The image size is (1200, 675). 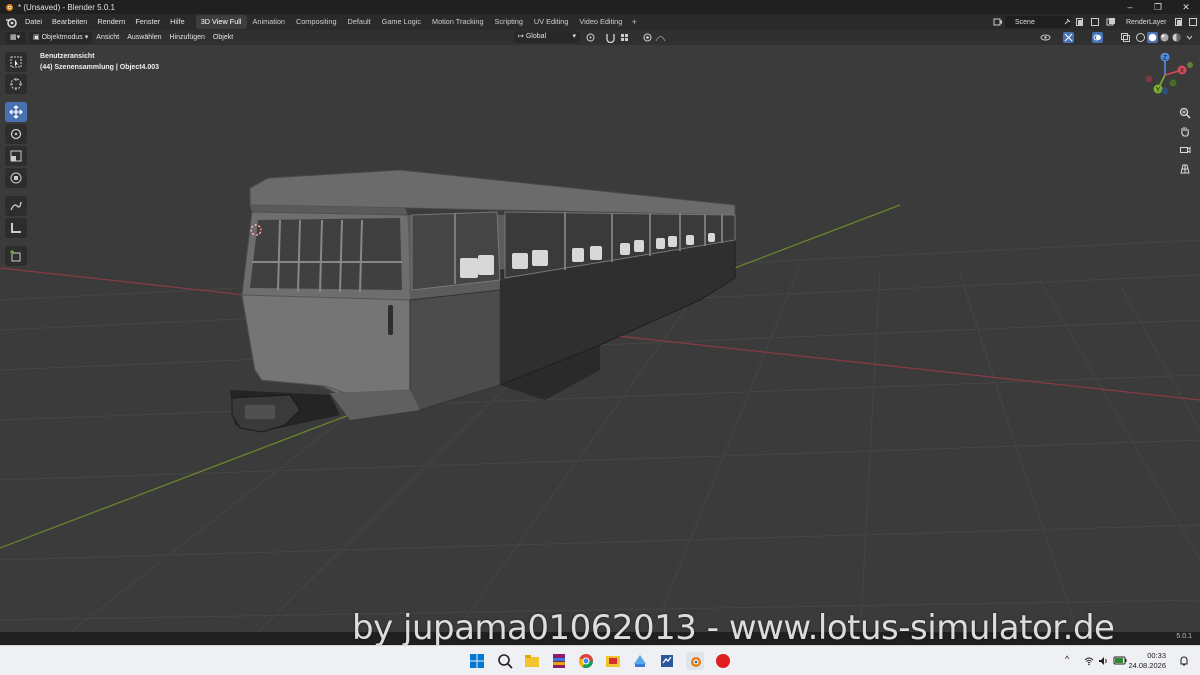 What do you see at coordinates (316, 22) in the screenshot?
I see `tab-compositing: Compositing` at bounding box center [316, 22].